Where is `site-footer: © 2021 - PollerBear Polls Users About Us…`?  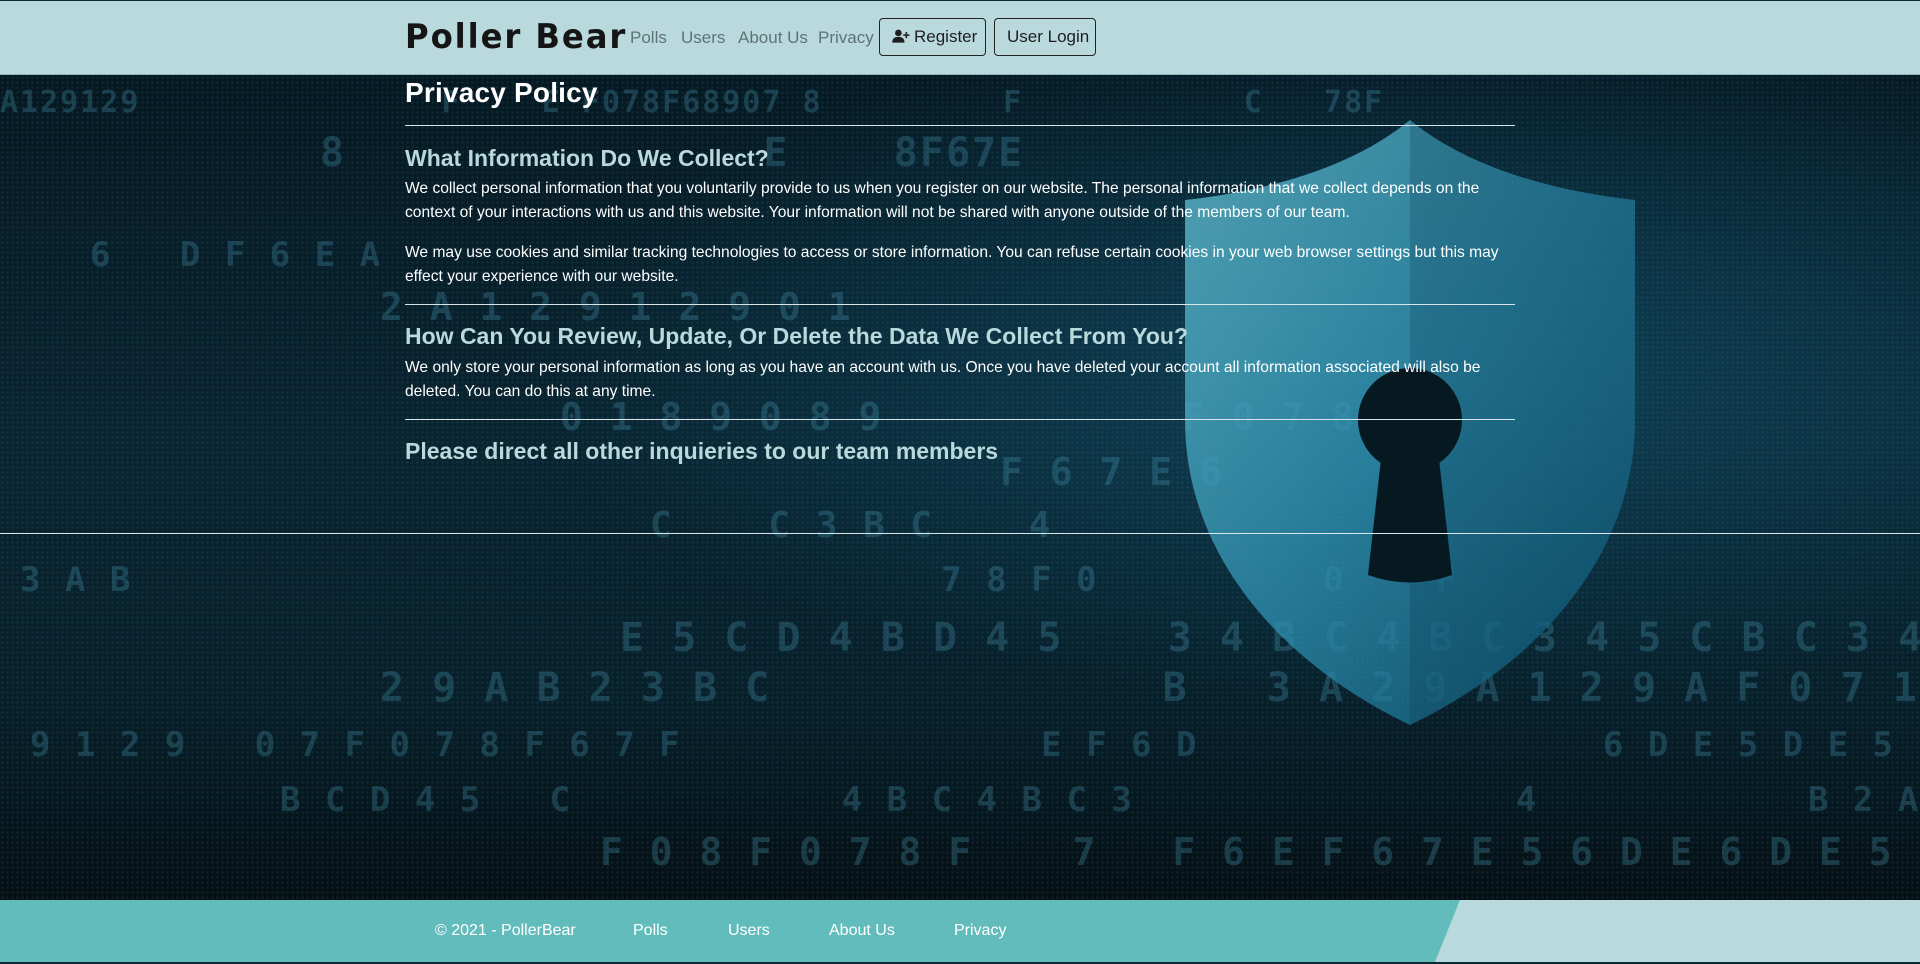 site-footer: © 2021 - PollerBear Polls Users About Us… is located at coordinates (960, 932).